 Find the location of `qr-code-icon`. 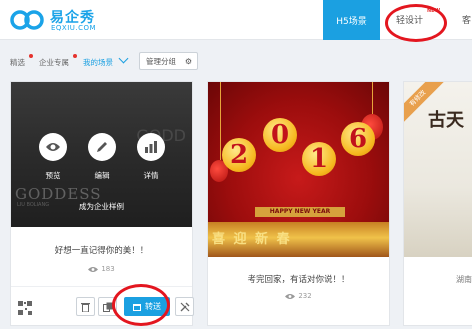

qr-code-icon is located at coordinates (25, 308).